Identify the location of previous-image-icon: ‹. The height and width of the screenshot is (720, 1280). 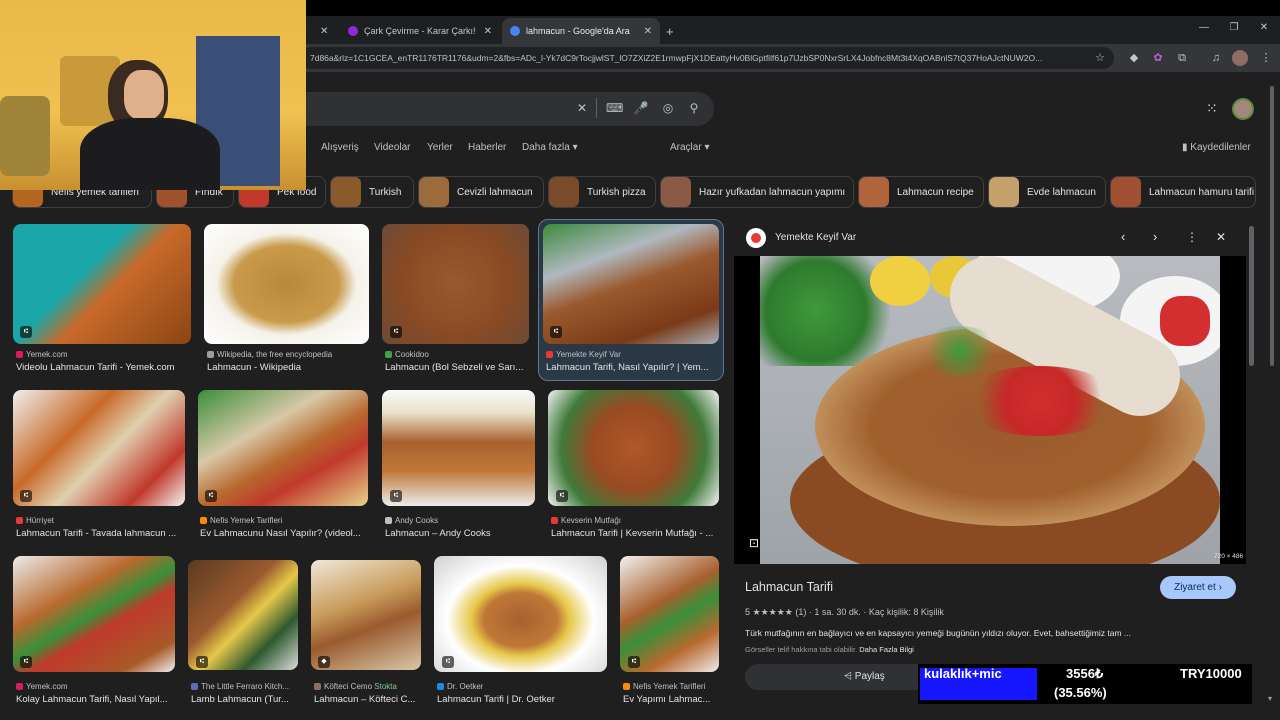
(1123, 236).